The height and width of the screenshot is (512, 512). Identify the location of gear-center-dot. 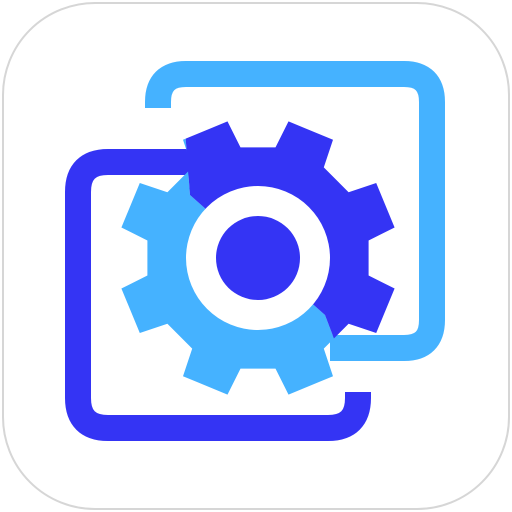
(258, 258).